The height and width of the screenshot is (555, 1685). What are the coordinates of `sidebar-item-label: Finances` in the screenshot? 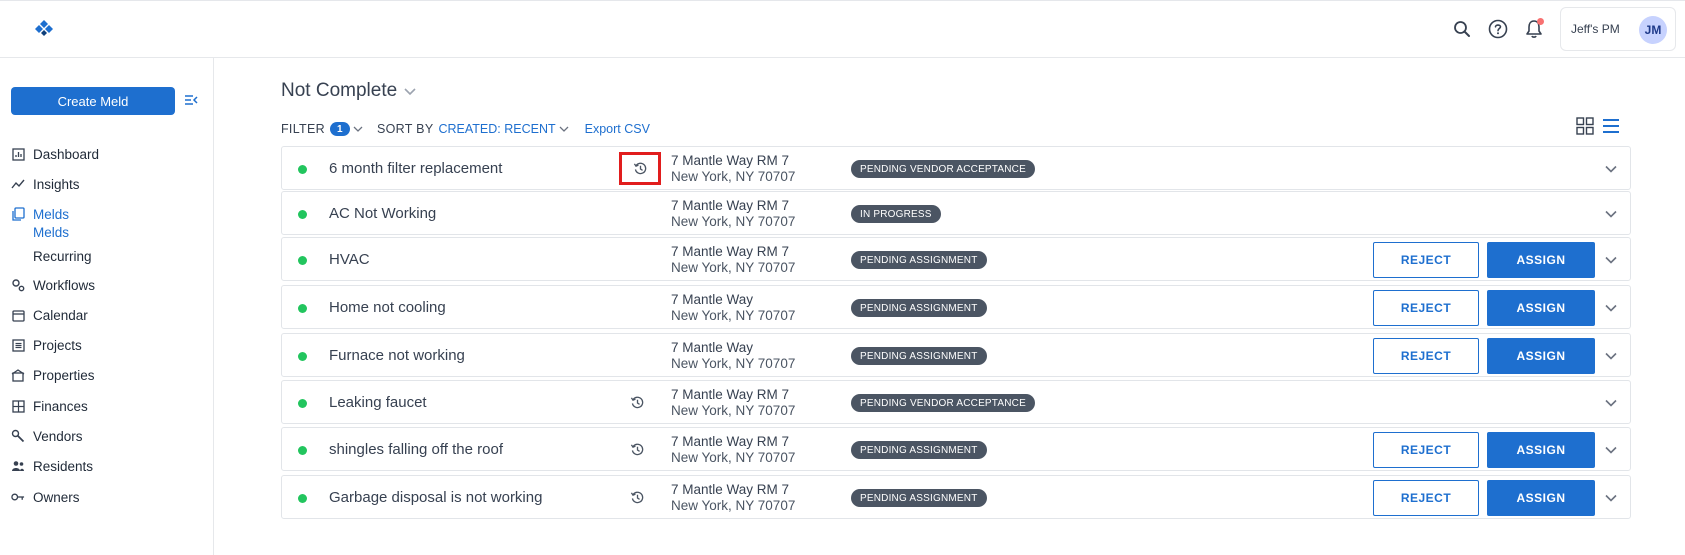 It's located at (60, 406).